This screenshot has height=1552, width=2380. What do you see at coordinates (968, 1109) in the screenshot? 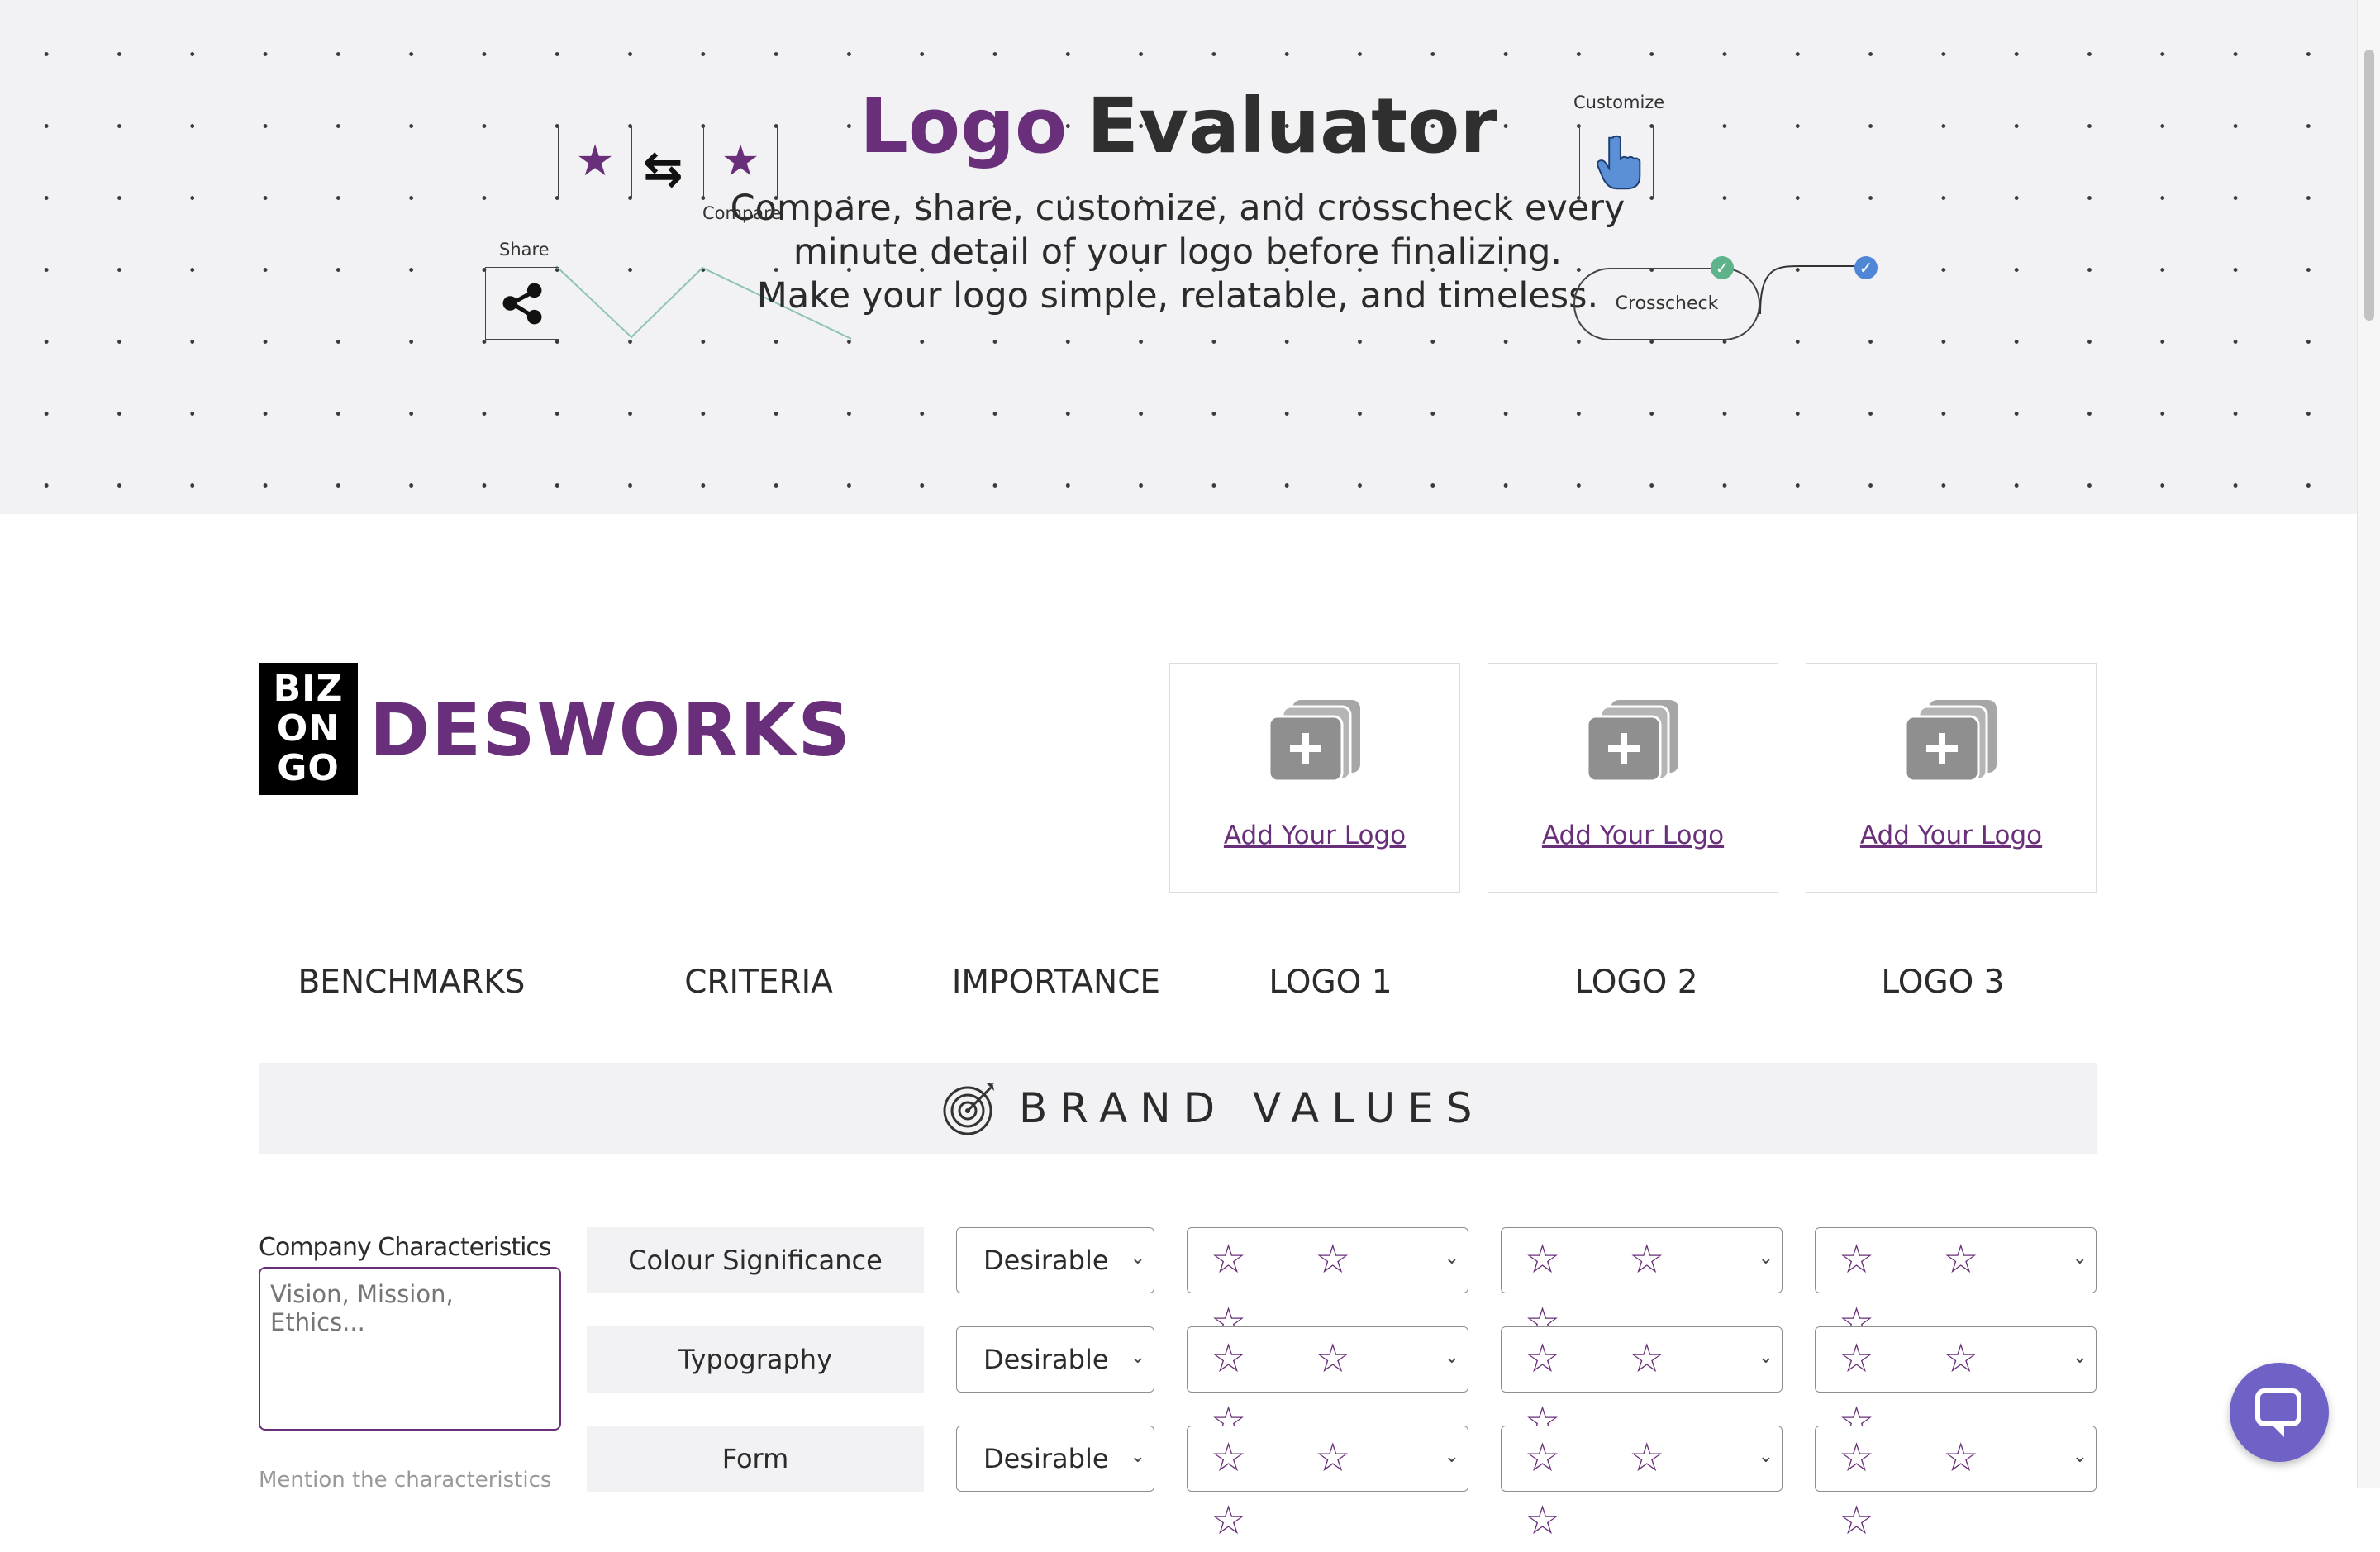
I see `target-icon` at bounding box center [968, 1109].